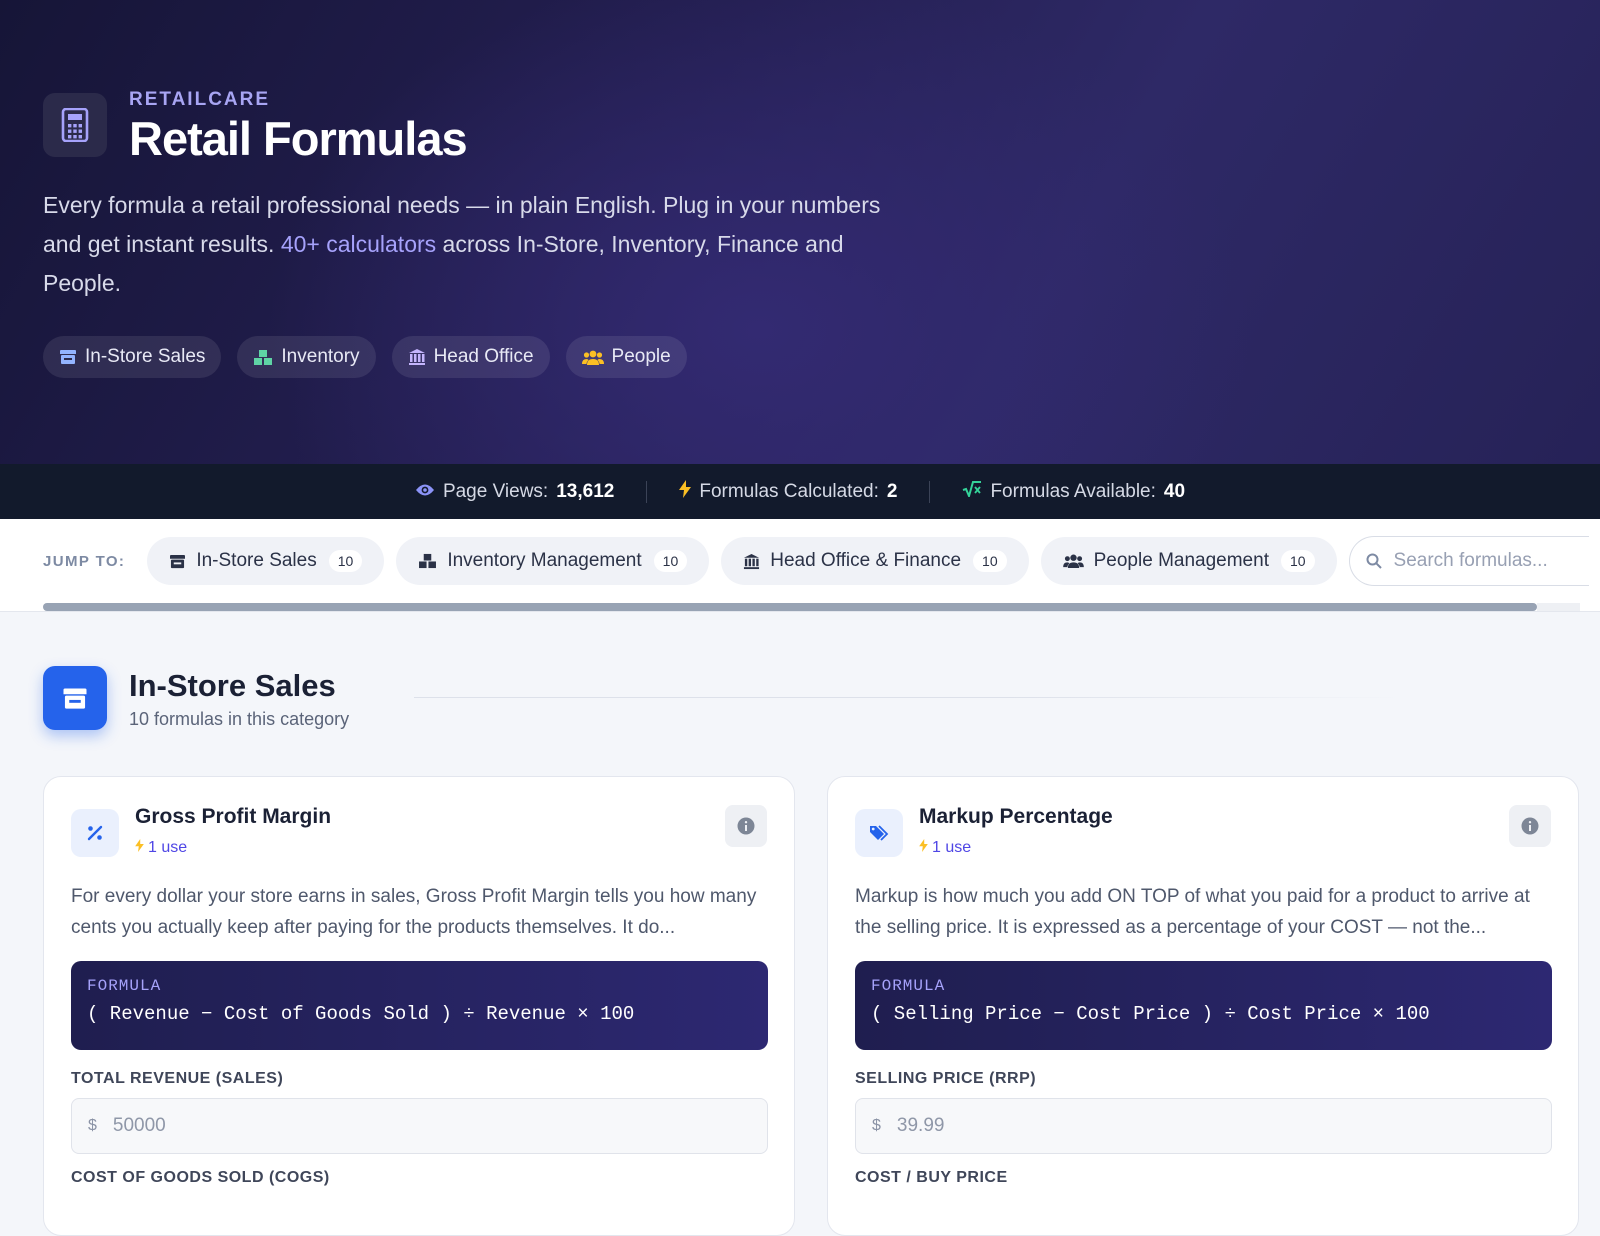 This screenshot has width=1600, height=1236. I want to click on calculator-icon, so click(75, 125).